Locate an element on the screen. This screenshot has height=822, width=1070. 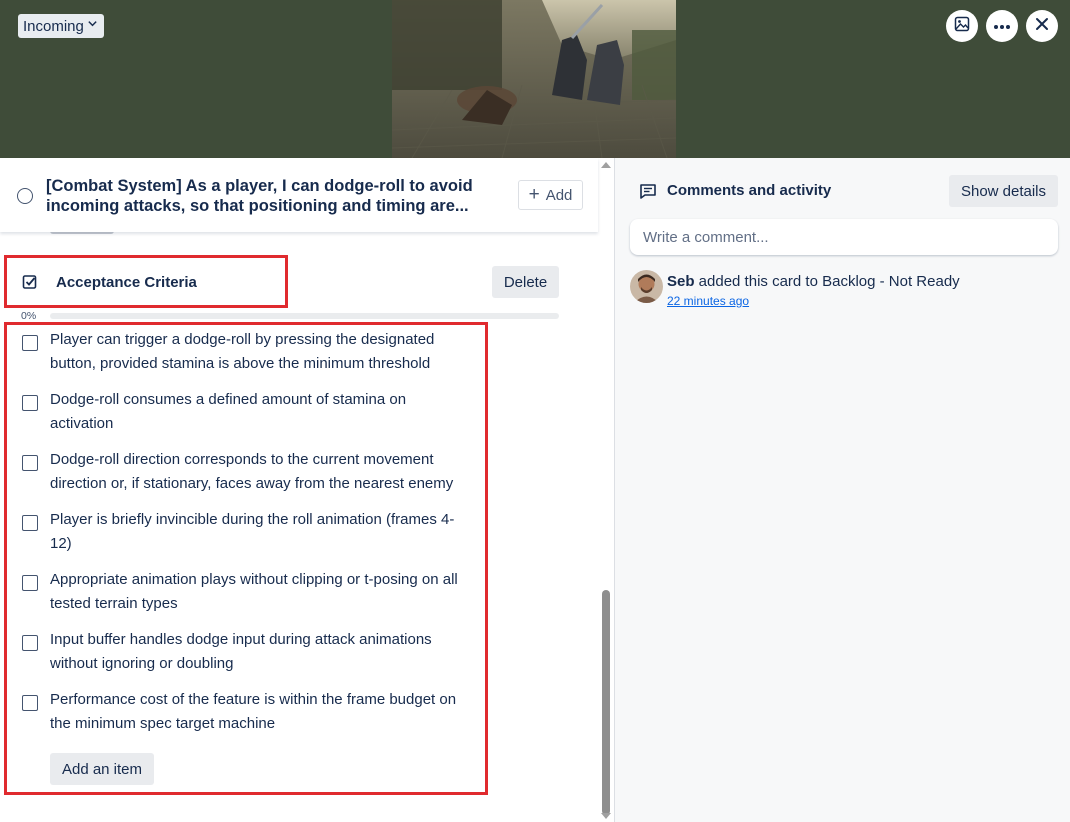
activity-action: added this card to Backlog - Not Ready is located at coordinates (827, 281).